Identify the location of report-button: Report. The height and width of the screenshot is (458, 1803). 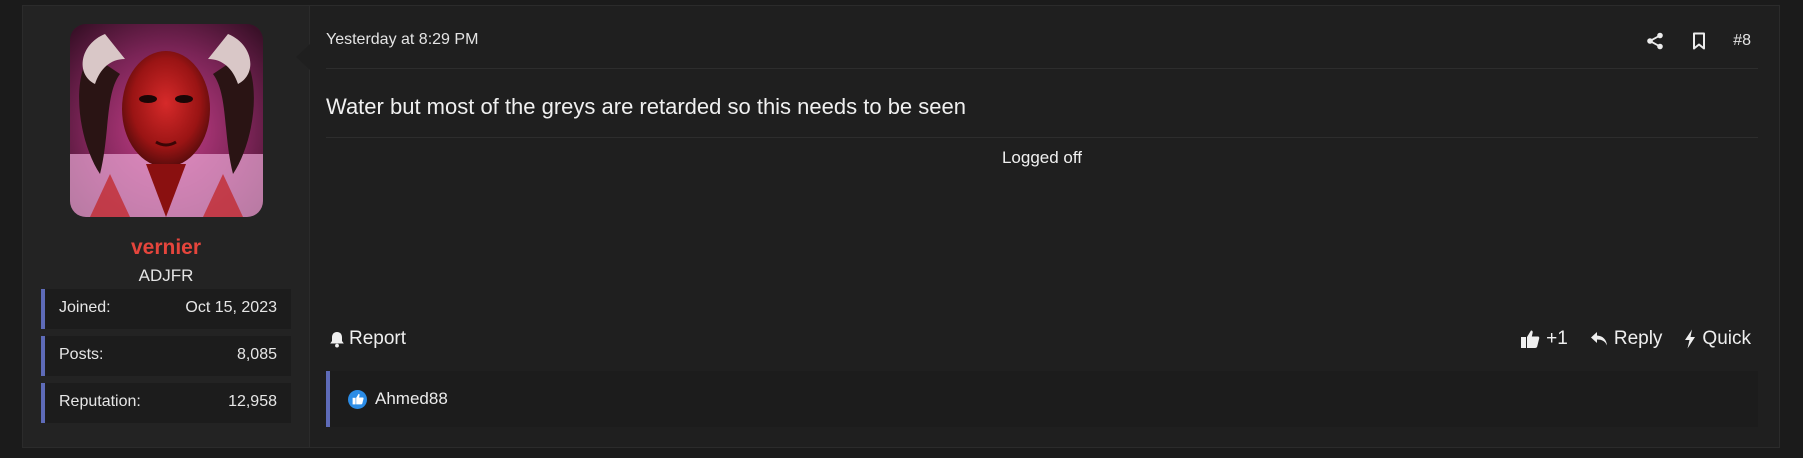
(367, 339).